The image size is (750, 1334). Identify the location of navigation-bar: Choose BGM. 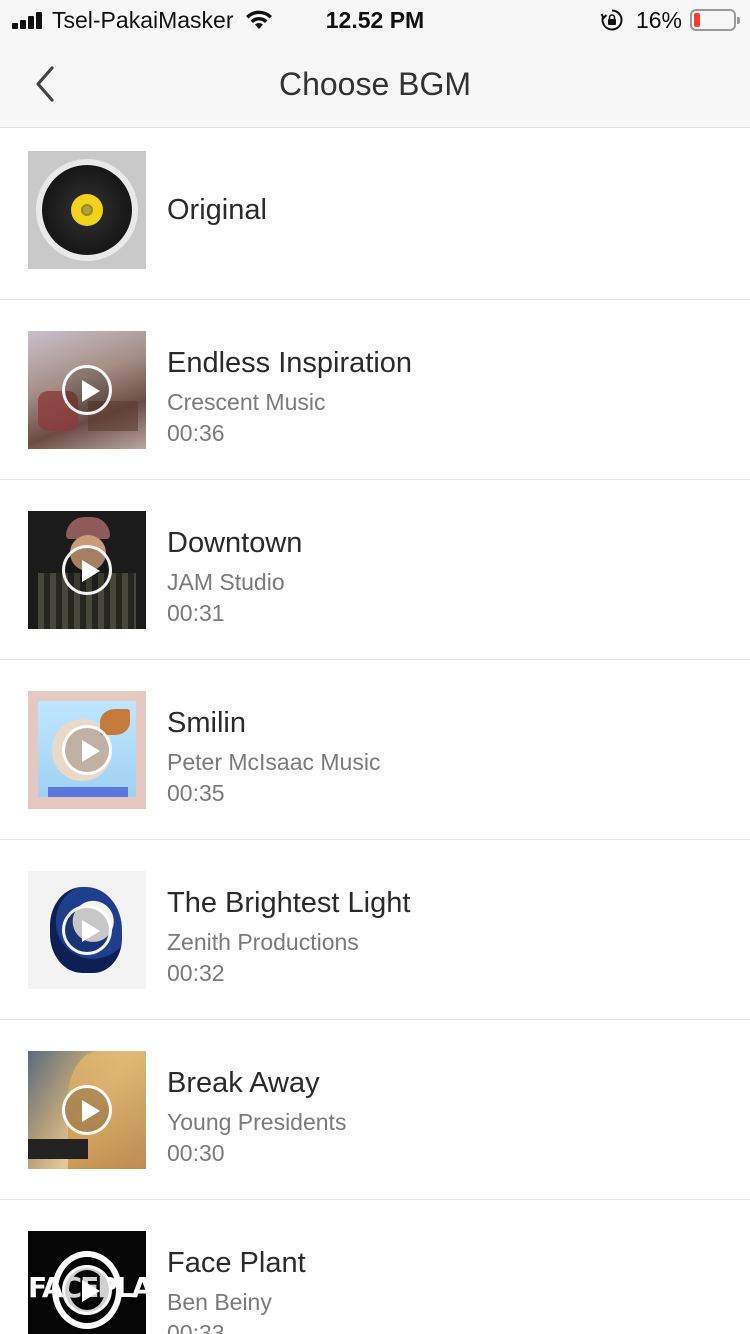
(375, 84).